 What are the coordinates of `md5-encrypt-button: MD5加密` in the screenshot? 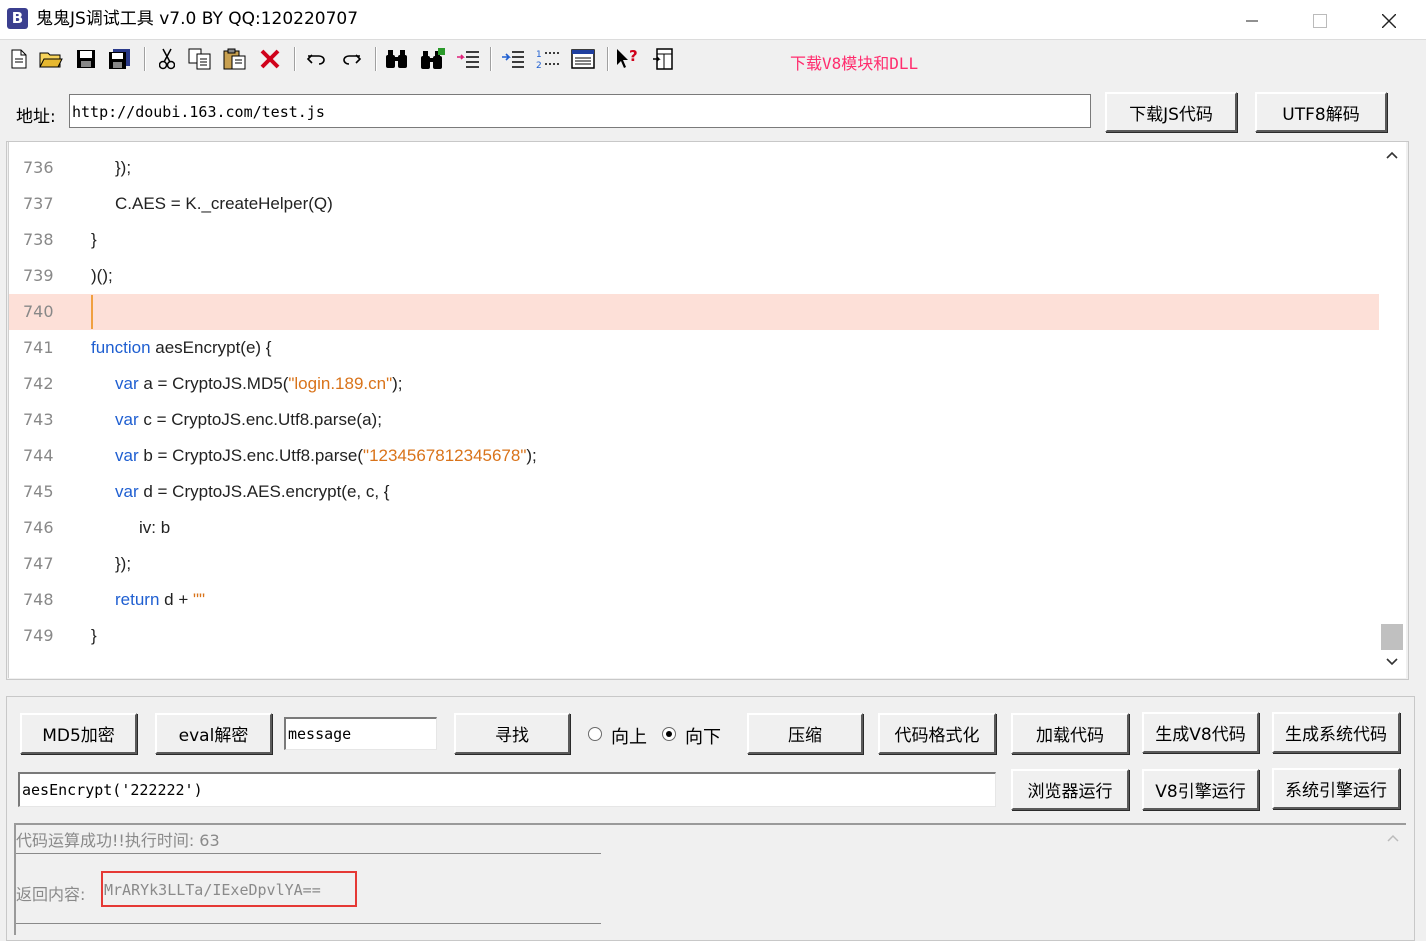 It's located at (78, 733).